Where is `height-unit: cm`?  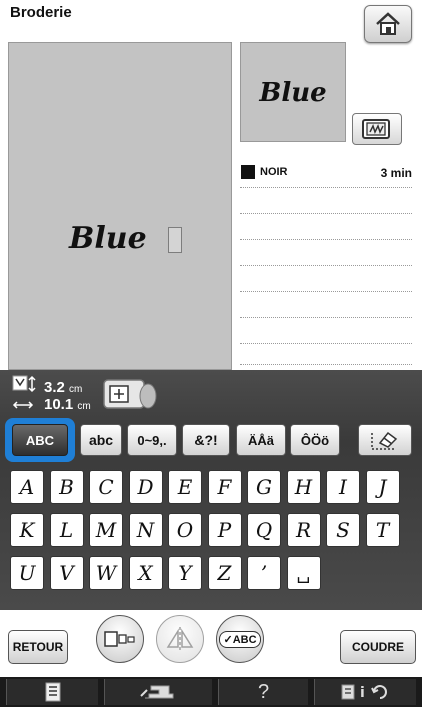
height-unit: cm is located at coordinates (76, 389).